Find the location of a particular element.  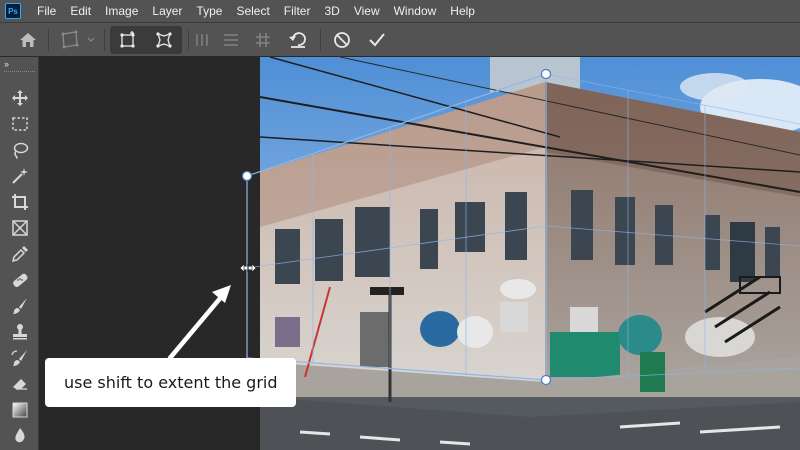

commit-icon is located at coordinates (377, 40).